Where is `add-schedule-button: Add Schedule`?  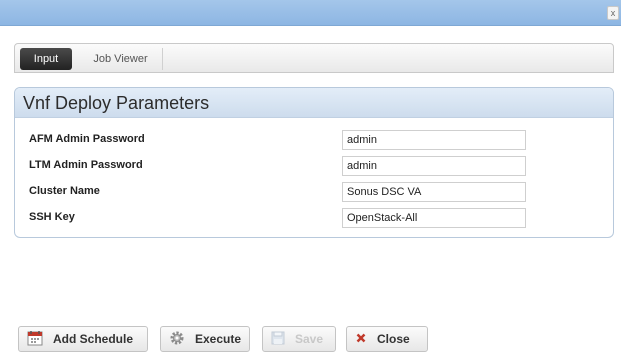 add-schedule-button: Add Schedule is located at coordinates (83, 339).